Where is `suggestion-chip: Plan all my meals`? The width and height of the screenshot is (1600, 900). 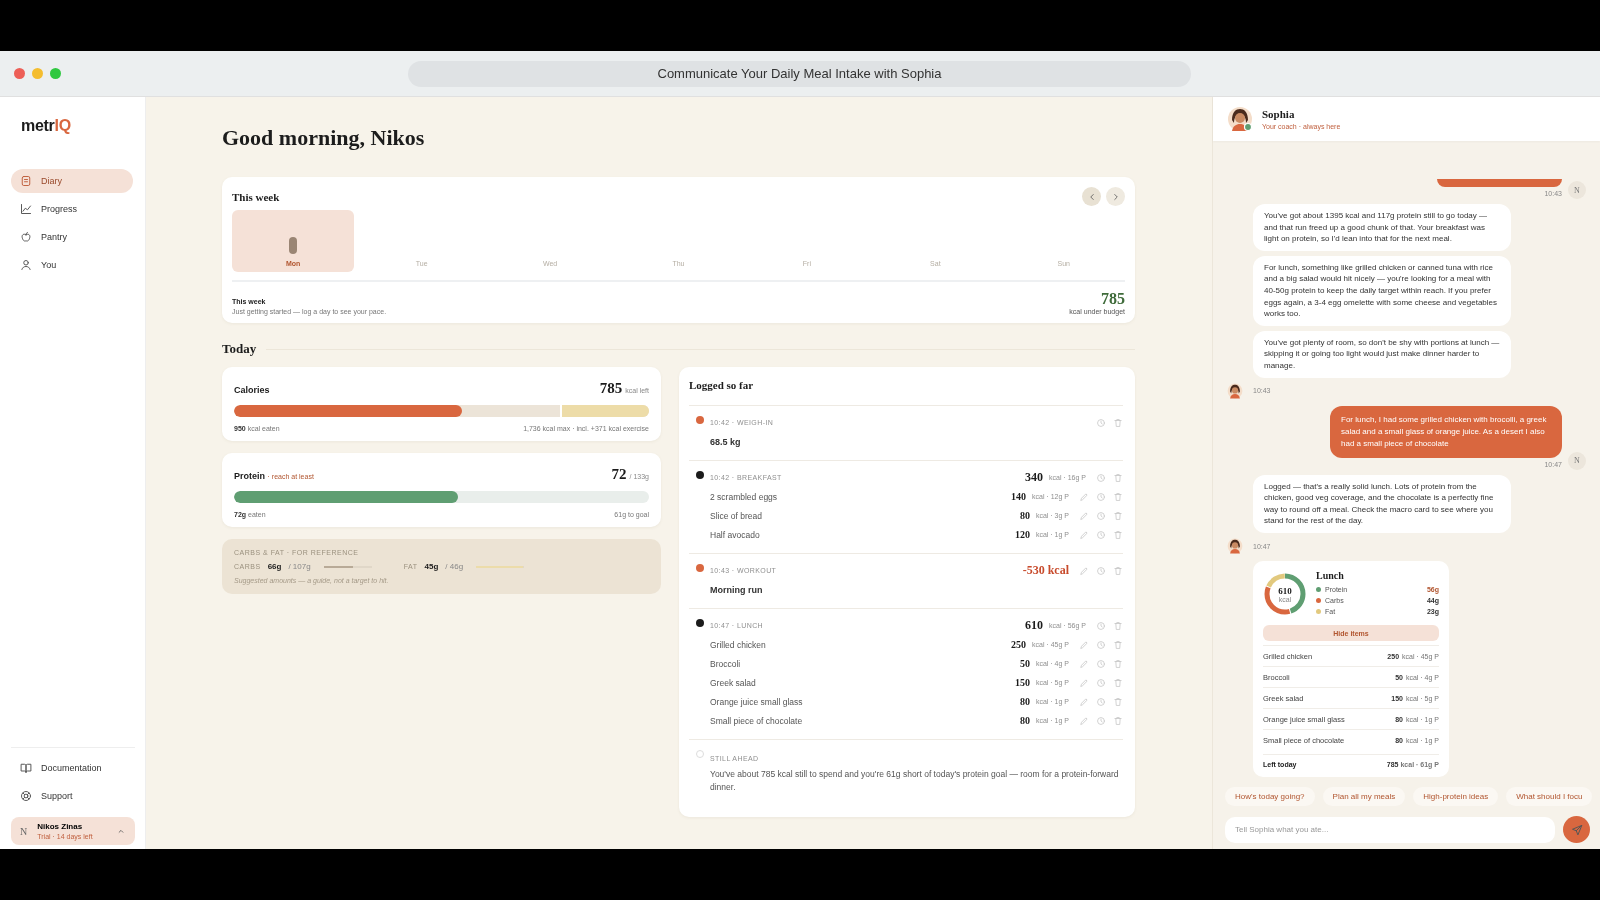
suggestion-chip: Plan all my meals is located at coordinates (1364, 796).